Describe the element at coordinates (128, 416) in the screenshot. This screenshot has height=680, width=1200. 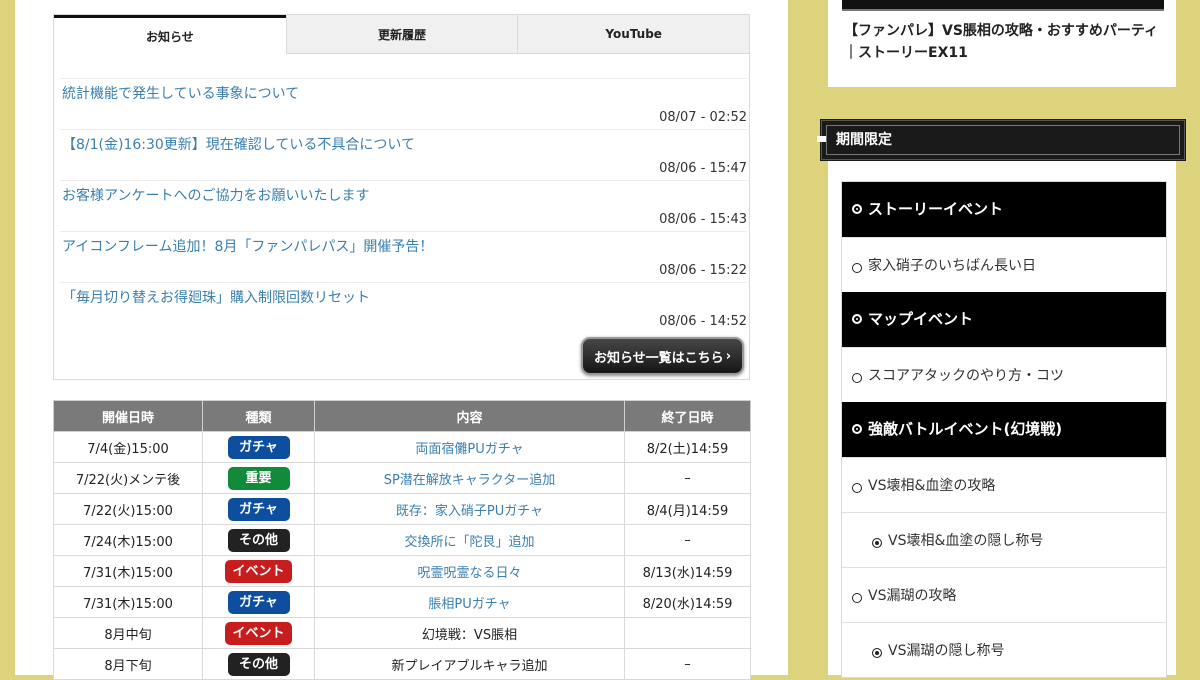
I see `header-start-date: 開催日時` at that location.